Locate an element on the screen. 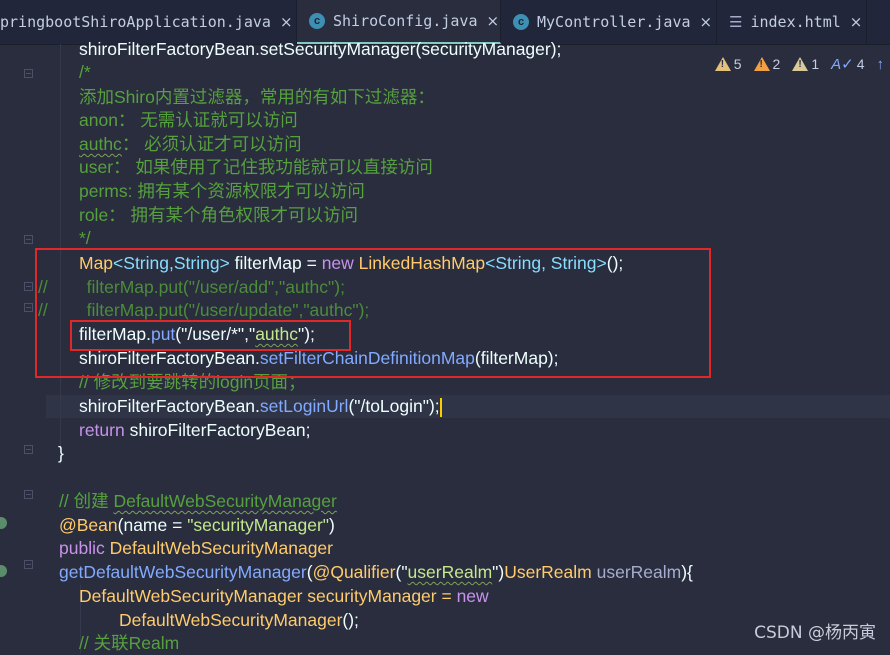 The width and height of the screenshot is (890, 655). warnings-count: 5 is located at coordinates (728, 64).